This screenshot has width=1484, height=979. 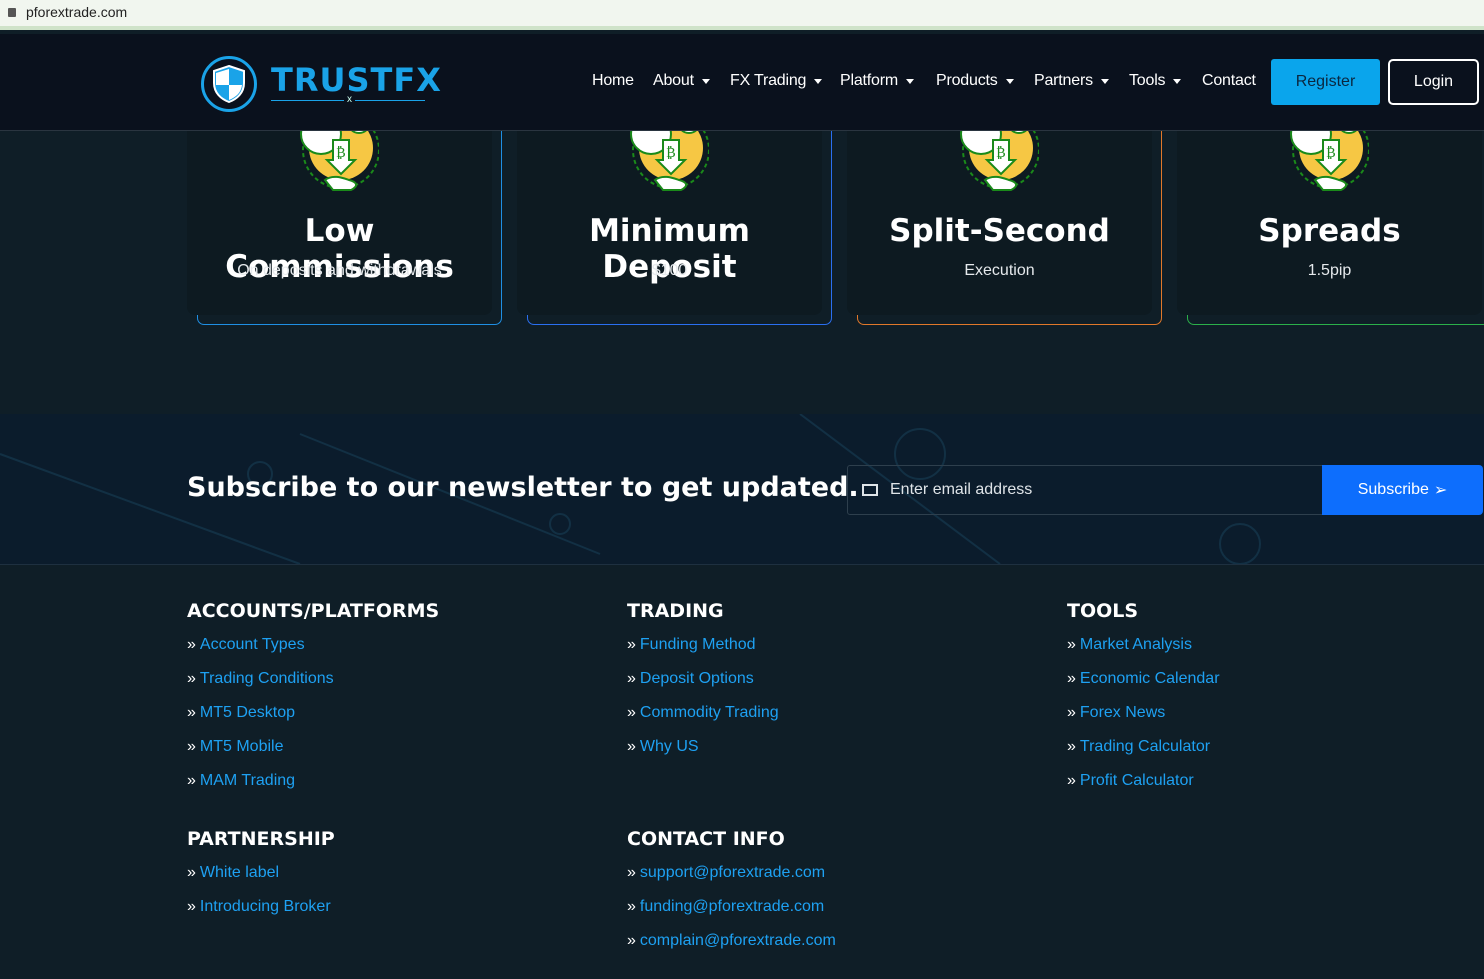 I want to click on subscribe-button: Subscribe ➢, so click(x=1402, y=490).